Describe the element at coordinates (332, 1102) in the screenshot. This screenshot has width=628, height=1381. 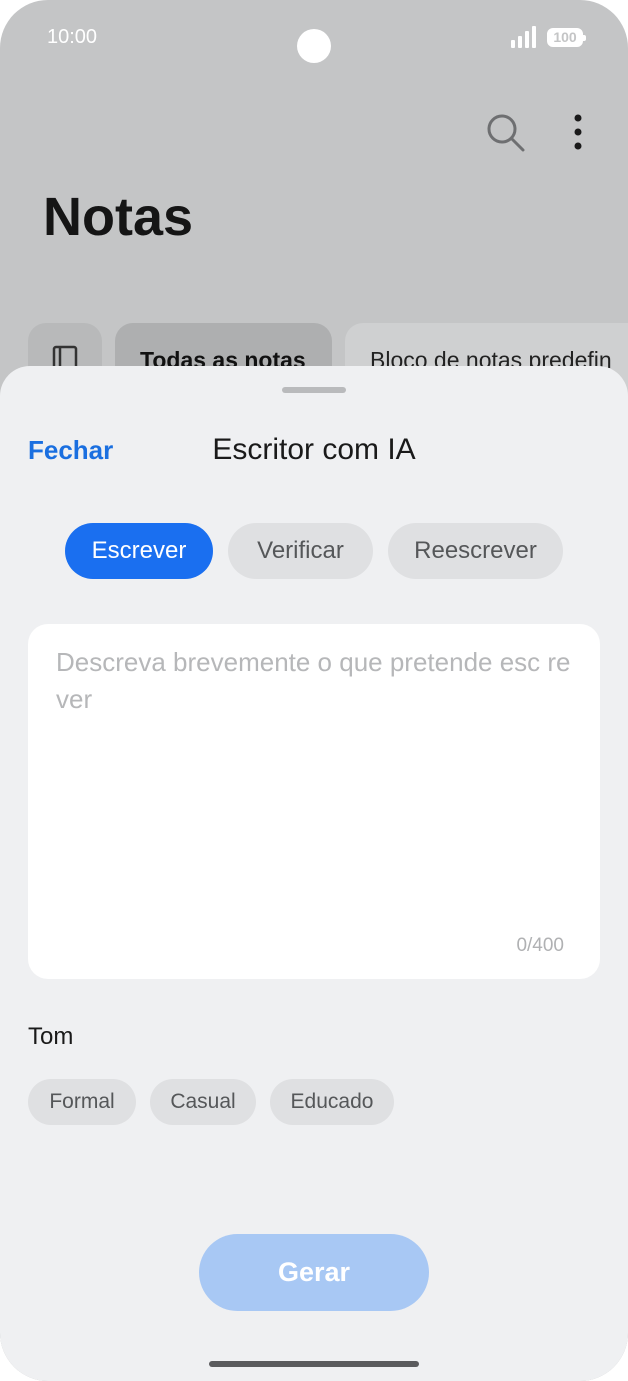
I see `tone-polite: Educado` at that location.